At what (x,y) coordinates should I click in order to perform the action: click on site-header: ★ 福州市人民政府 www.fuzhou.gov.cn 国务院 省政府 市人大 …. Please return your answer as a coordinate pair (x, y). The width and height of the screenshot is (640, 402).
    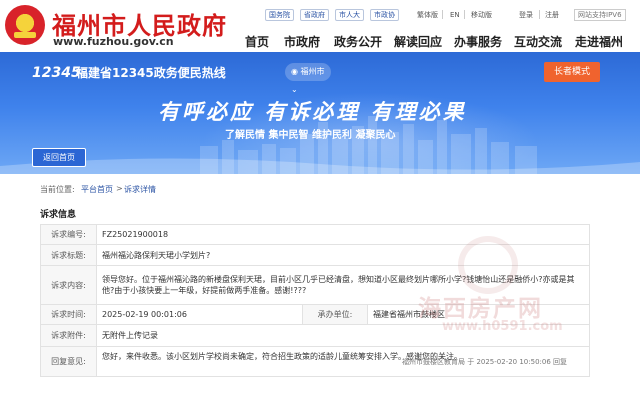
    Looking at the image, I should click on (320, 26).